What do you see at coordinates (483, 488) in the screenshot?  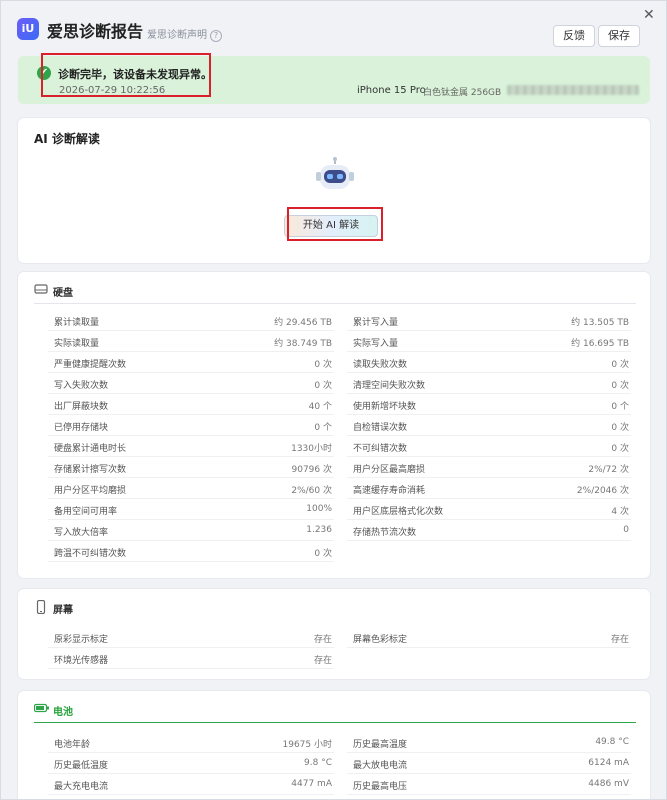 I see `disk-row: 高速缓存寿命消耗 2%/2046 次` at bounding box center [483, 488].